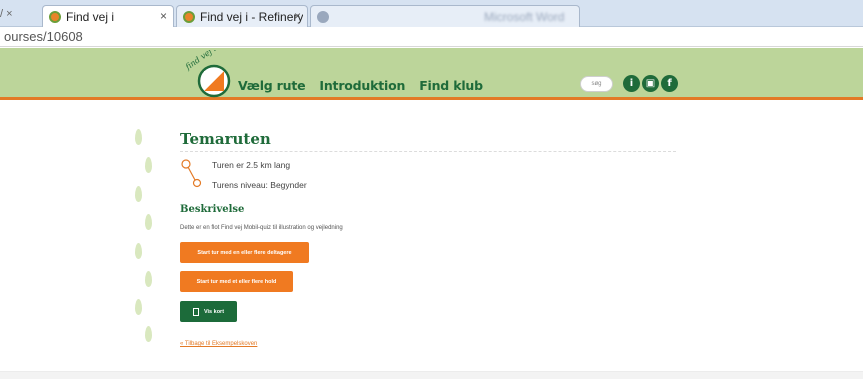 Image resolution: width=863 pixels, height=379 pixels. What do you see at coordinates (323, 16) in the screenshot?
I see `word-favicon-icon` at bounding box center [323, 16].